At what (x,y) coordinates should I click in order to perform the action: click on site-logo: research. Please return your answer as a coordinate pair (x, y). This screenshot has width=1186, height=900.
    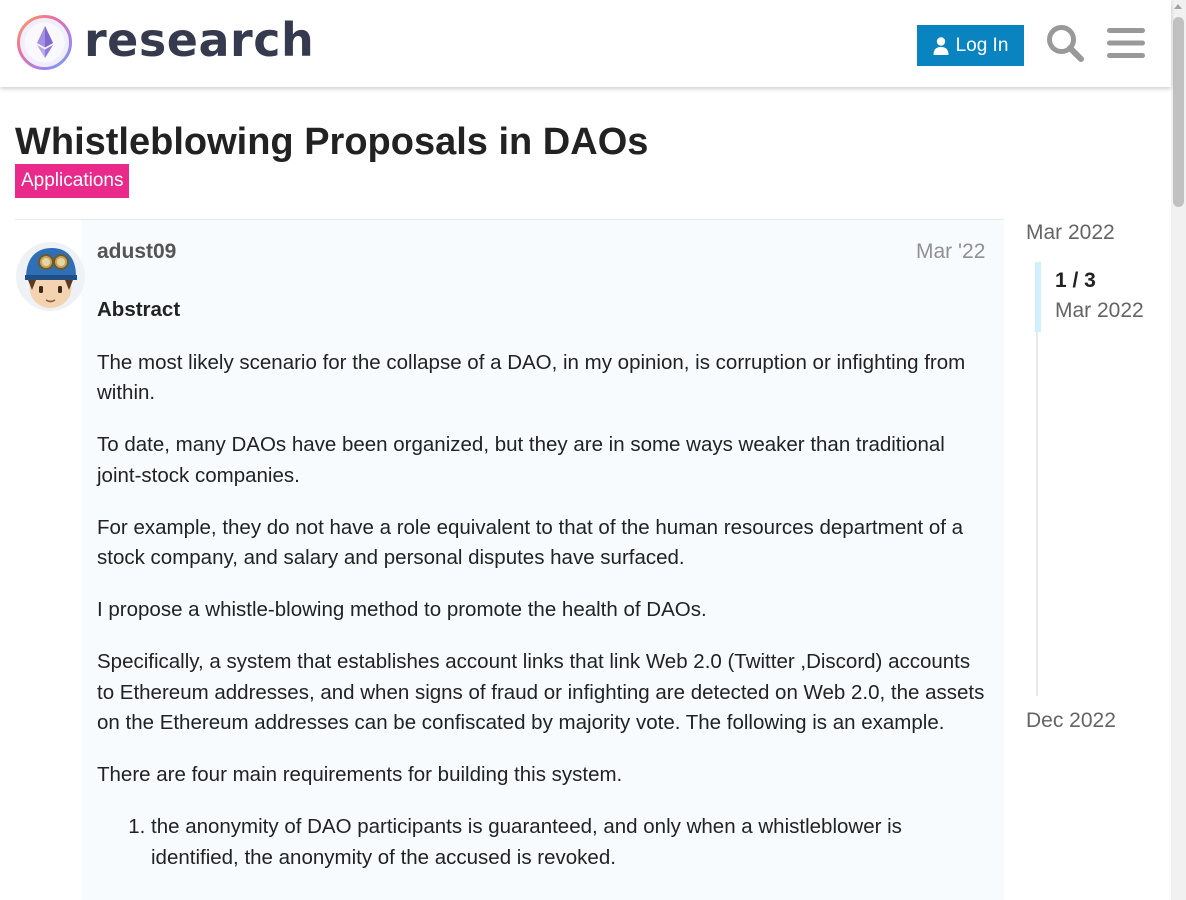
    Looking at the image, I should click on (165, 42).